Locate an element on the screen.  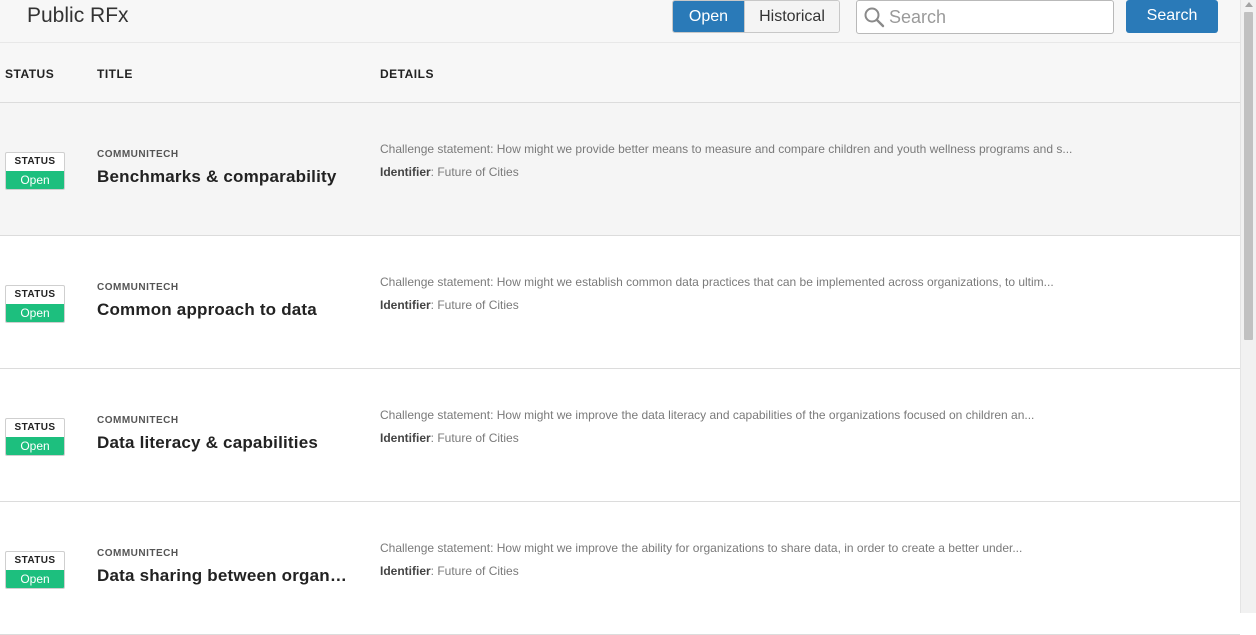
rfx-title-link: Common approach to data is located at coordinates (222, 310).